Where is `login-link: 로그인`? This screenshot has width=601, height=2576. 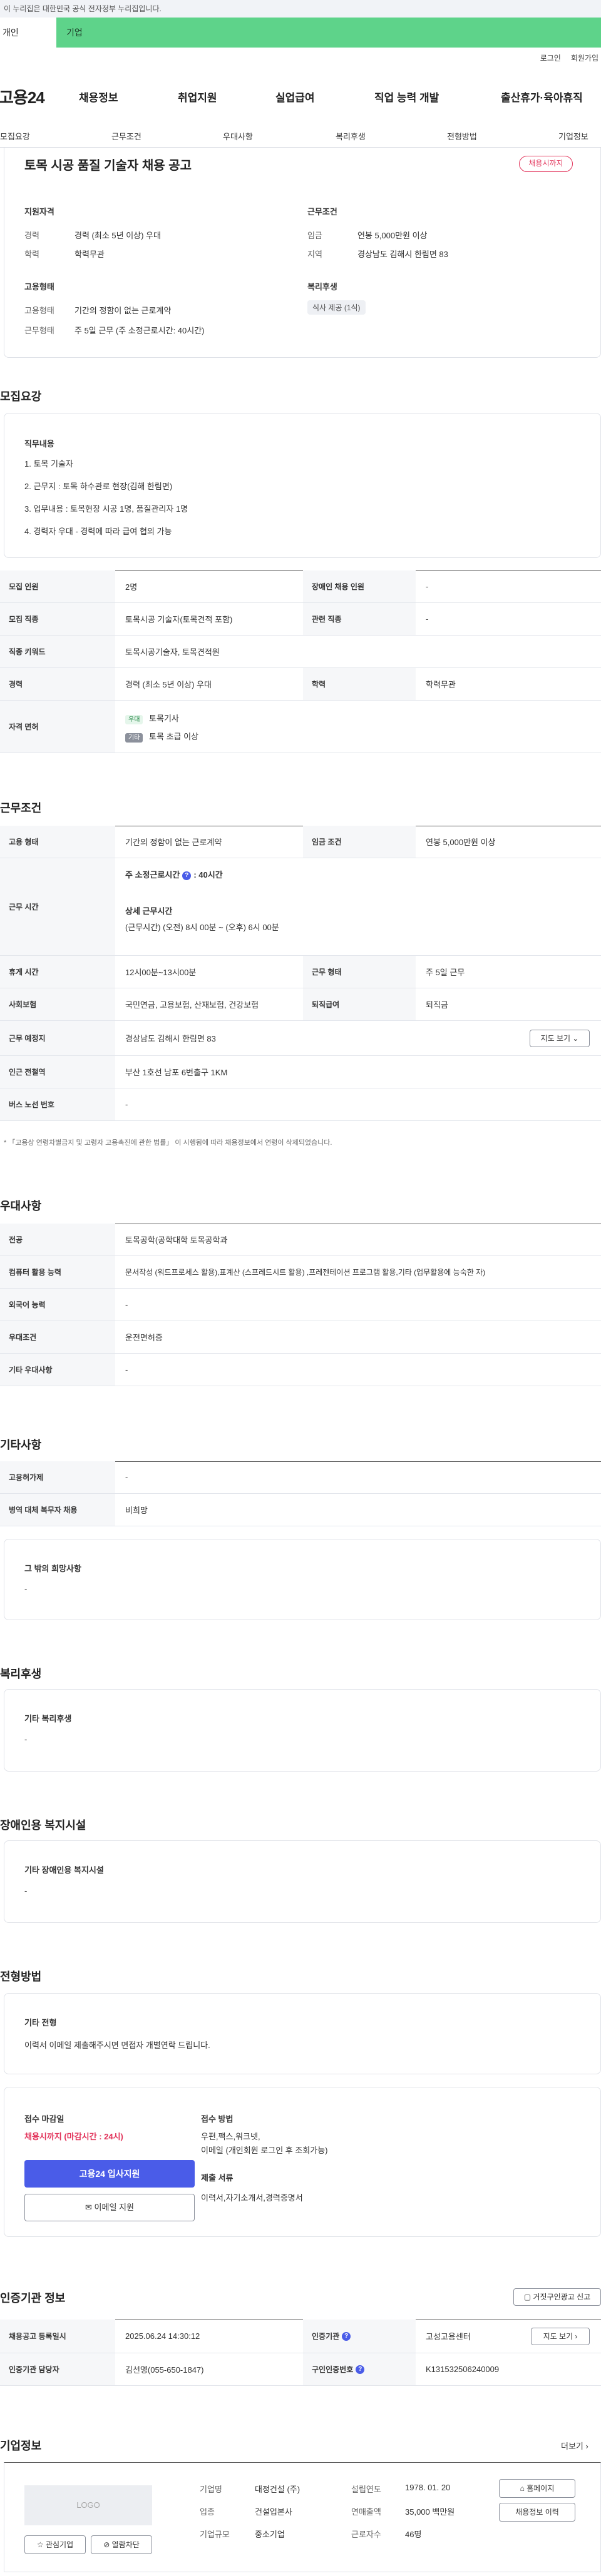
login-link: 로그인 is located at coordinates (550, 58).